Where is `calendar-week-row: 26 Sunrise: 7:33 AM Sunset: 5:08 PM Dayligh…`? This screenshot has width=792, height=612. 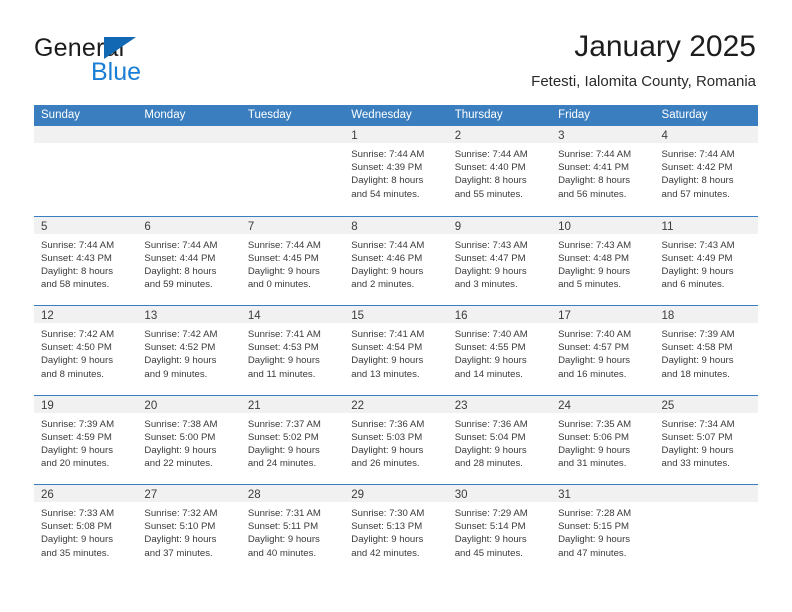 calendar-week-row: 26 Sunrise: 7:33 AM Sunset: 5:08 PM Dayligh… is located at coordinates (396, 529).